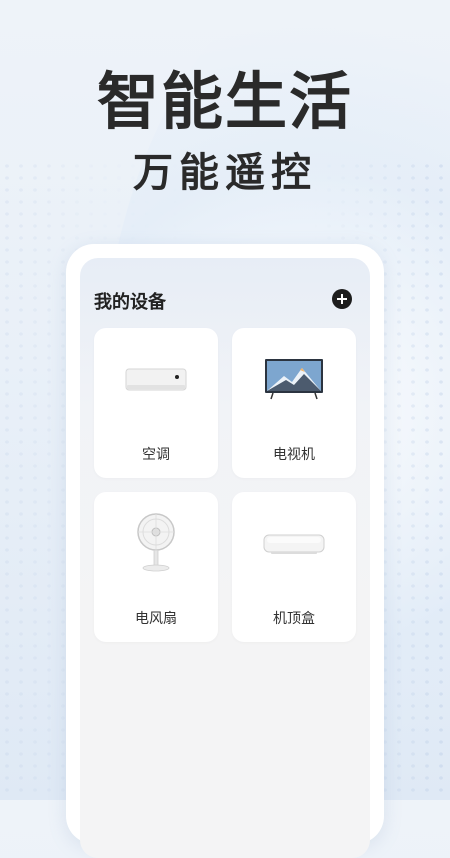  I want to click on hero-subtitle: 万能遥控, so click(225, 173).